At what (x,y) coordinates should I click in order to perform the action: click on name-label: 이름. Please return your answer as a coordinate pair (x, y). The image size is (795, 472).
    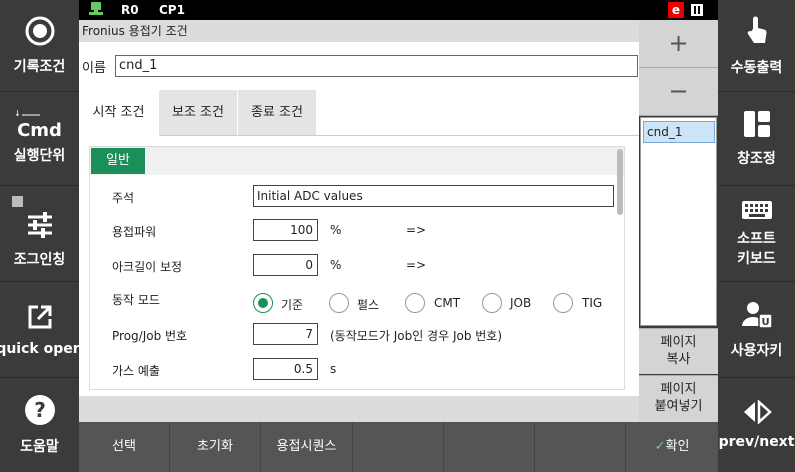
    Looking at the image, I should click on (94, 68).